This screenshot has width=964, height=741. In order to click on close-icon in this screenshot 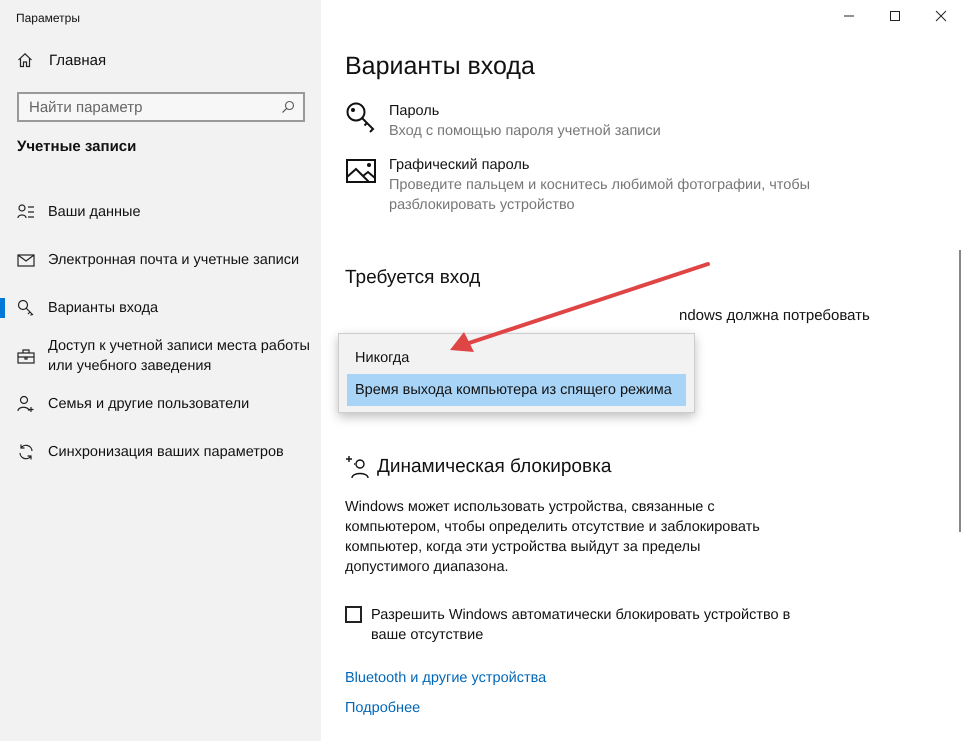, I will do `click(941, 16)`.